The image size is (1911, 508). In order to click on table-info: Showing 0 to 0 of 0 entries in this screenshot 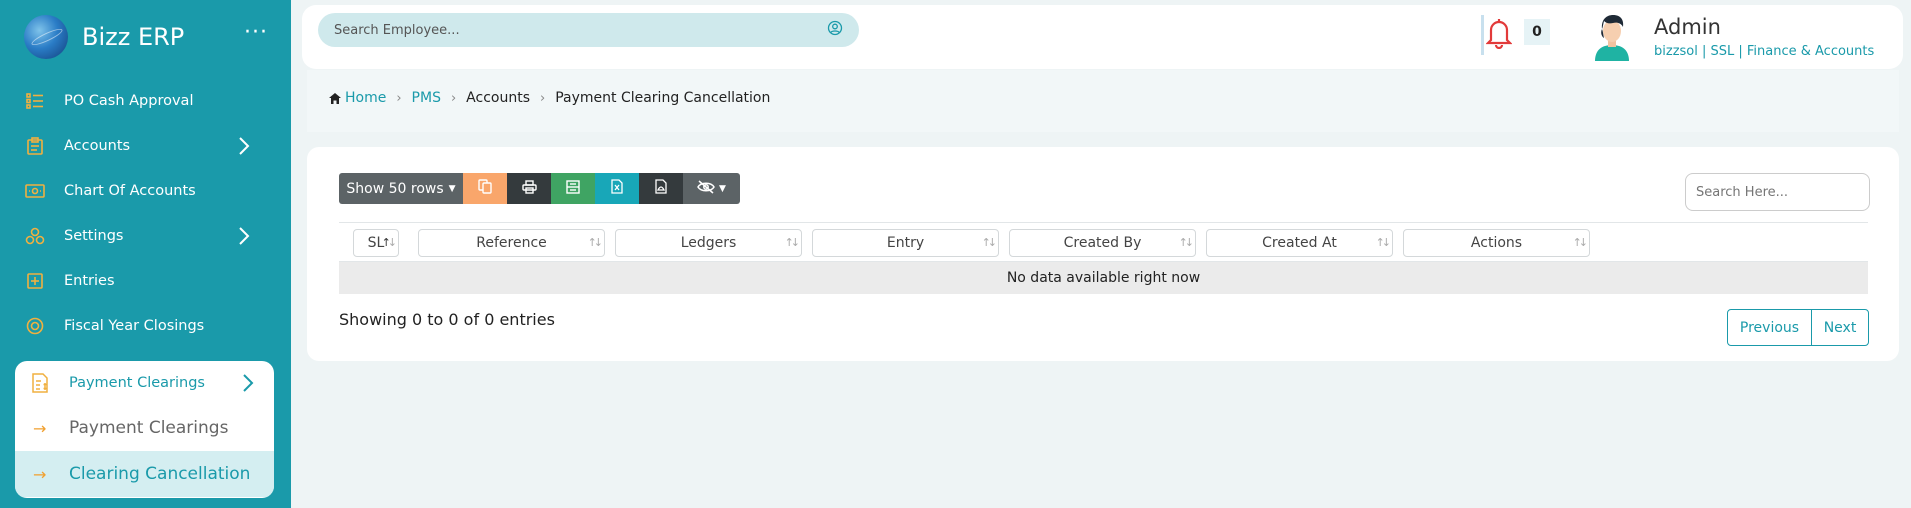, I will do `click(447, 319)`.